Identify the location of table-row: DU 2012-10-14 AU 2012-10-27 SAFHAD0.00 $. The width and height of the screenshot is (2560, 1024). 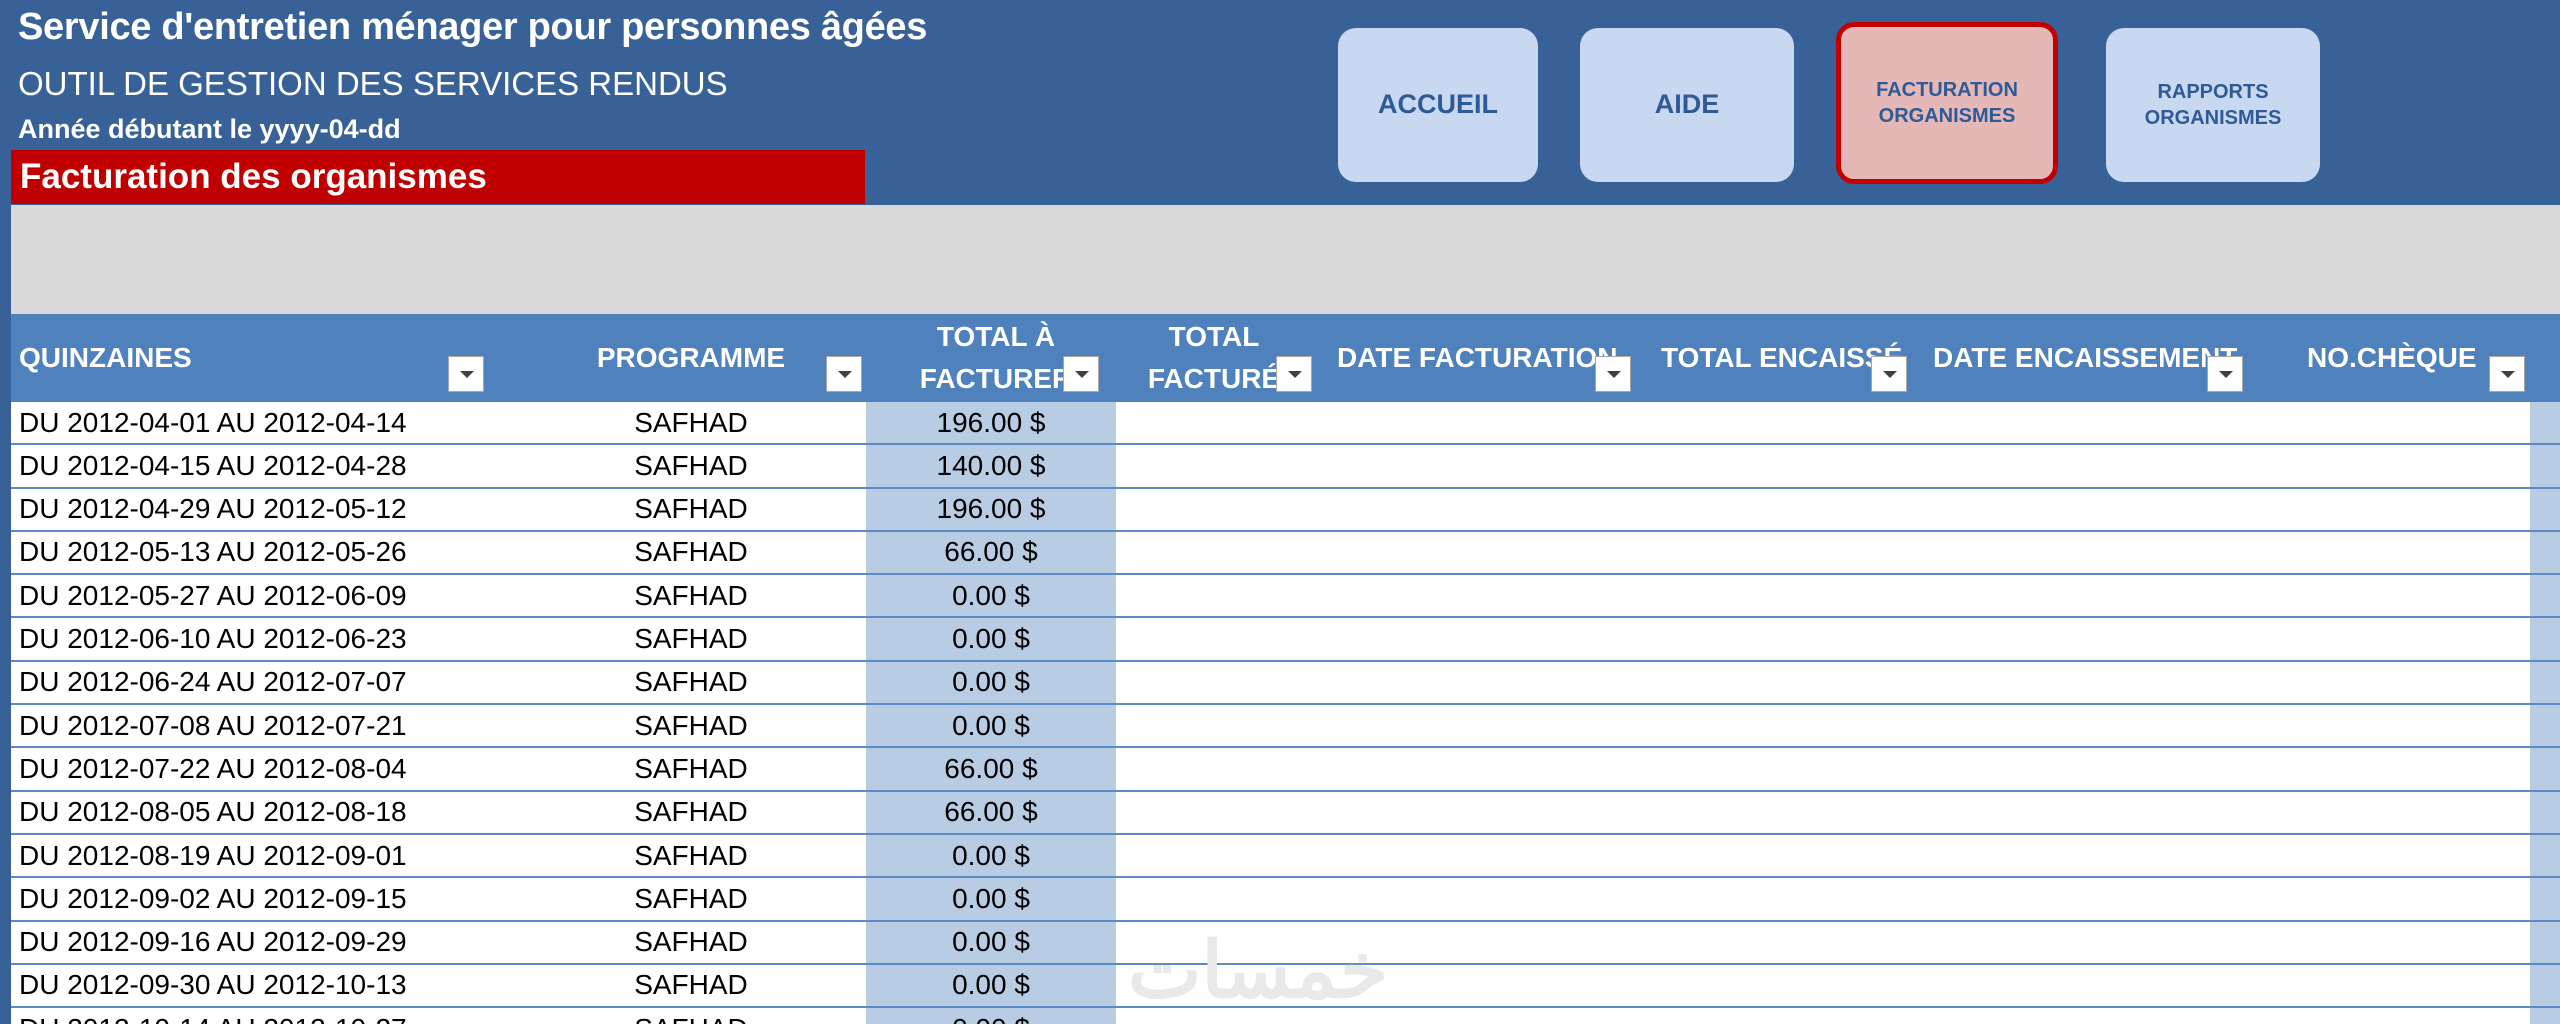
(1285, 1016).